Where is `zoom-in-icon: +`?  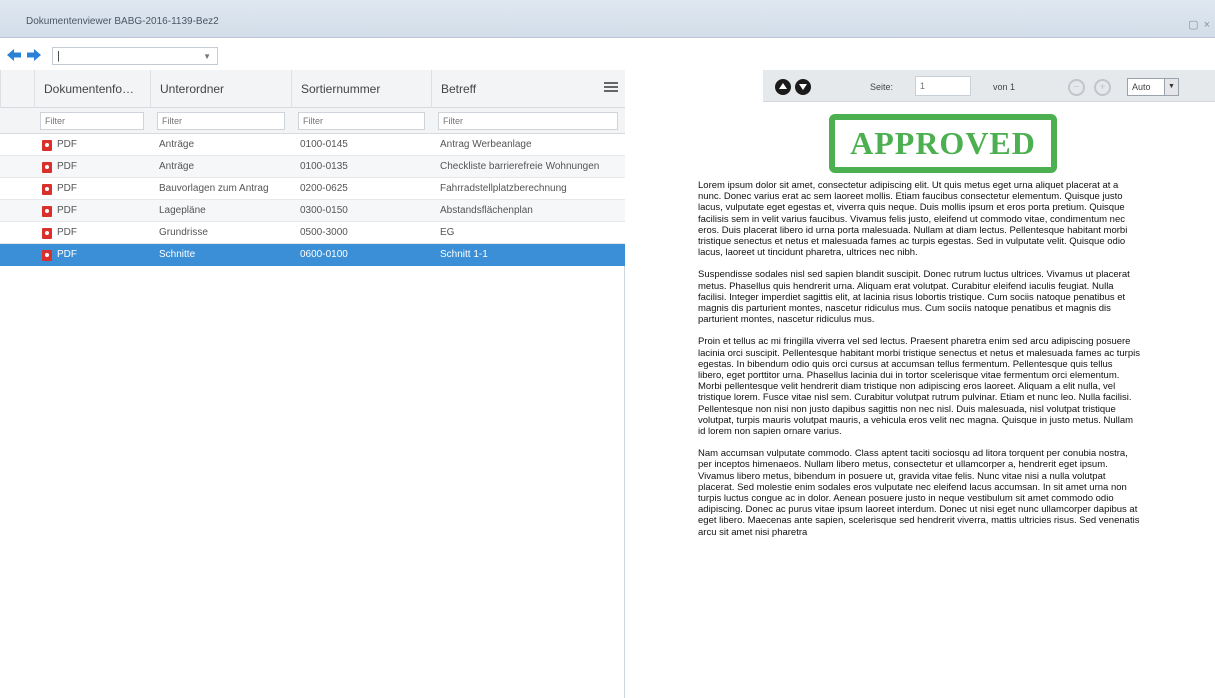 zoom-in-icon: + is located at coordinates (1102, 87).